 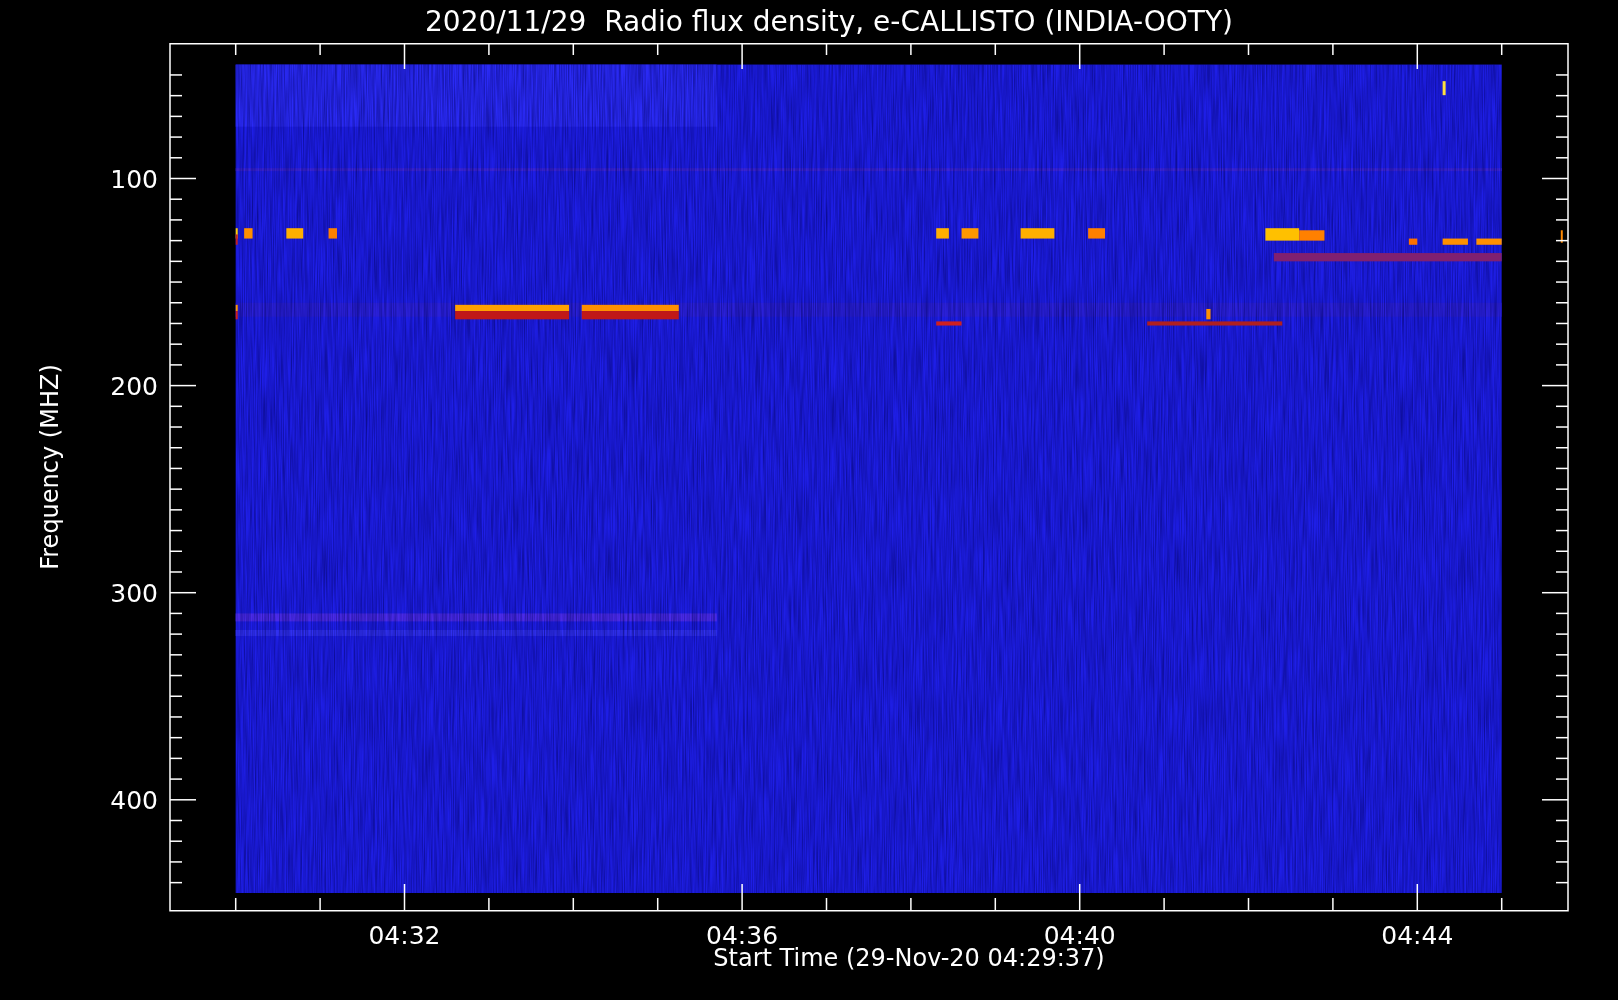 I want to click on y-tick-label: 400, so click(x=134, y=800).